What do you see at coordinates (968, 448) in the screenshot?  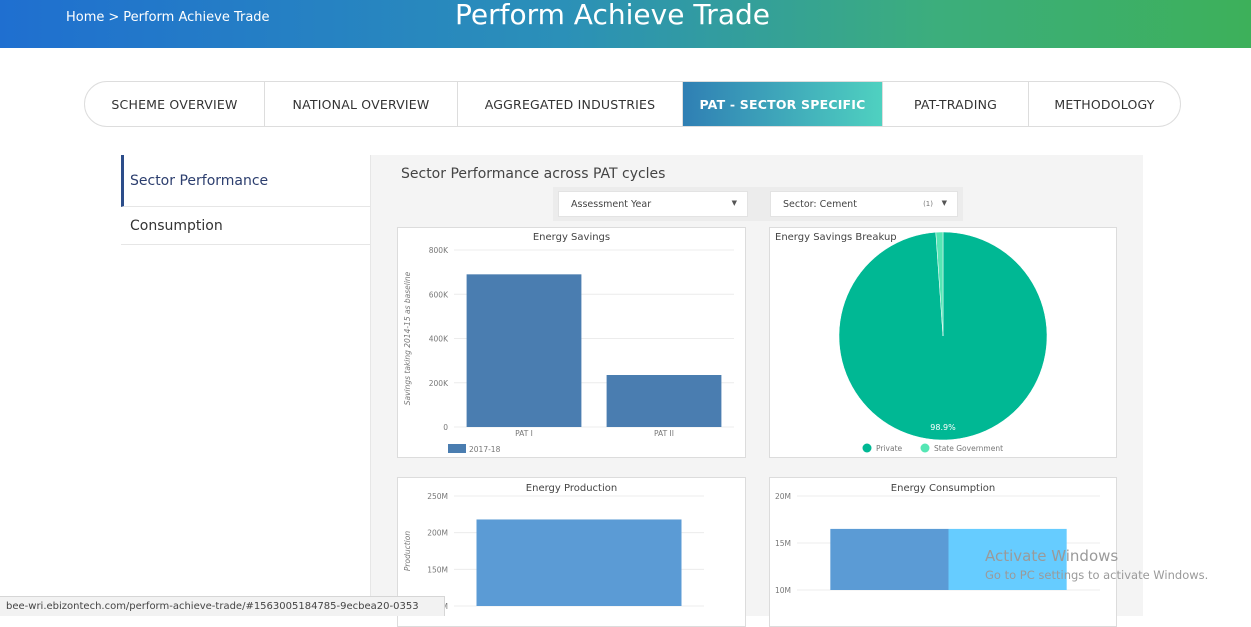 I see `legend-label: State Government` at bounding box center [968, 448].